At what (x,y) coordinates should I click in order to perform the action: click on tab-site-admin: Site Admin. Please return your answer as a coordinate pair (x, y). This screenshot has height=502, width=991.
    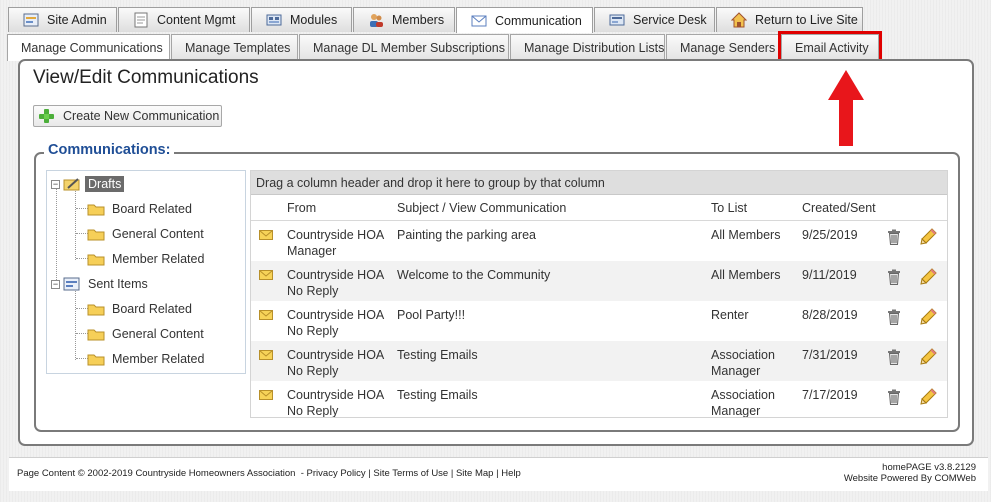
    Looking at the image, I should click on (62, 19).